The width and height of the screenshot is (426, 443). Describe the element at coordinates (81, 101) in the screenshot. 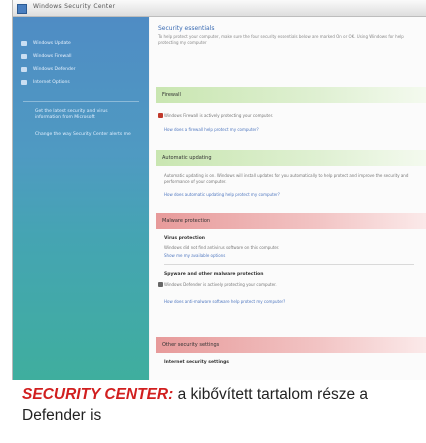

I see `sidebar-divider` at that location.